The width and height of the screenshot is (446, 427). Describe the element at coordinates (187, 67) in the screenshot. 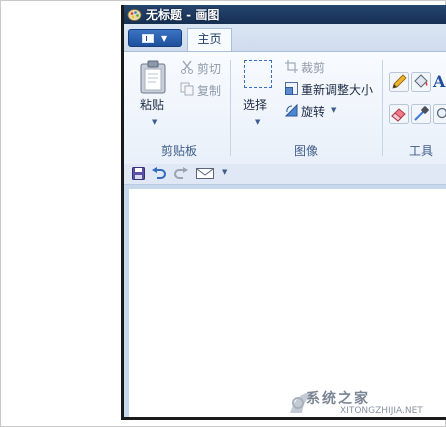

I see `scissors-icon` at that location.